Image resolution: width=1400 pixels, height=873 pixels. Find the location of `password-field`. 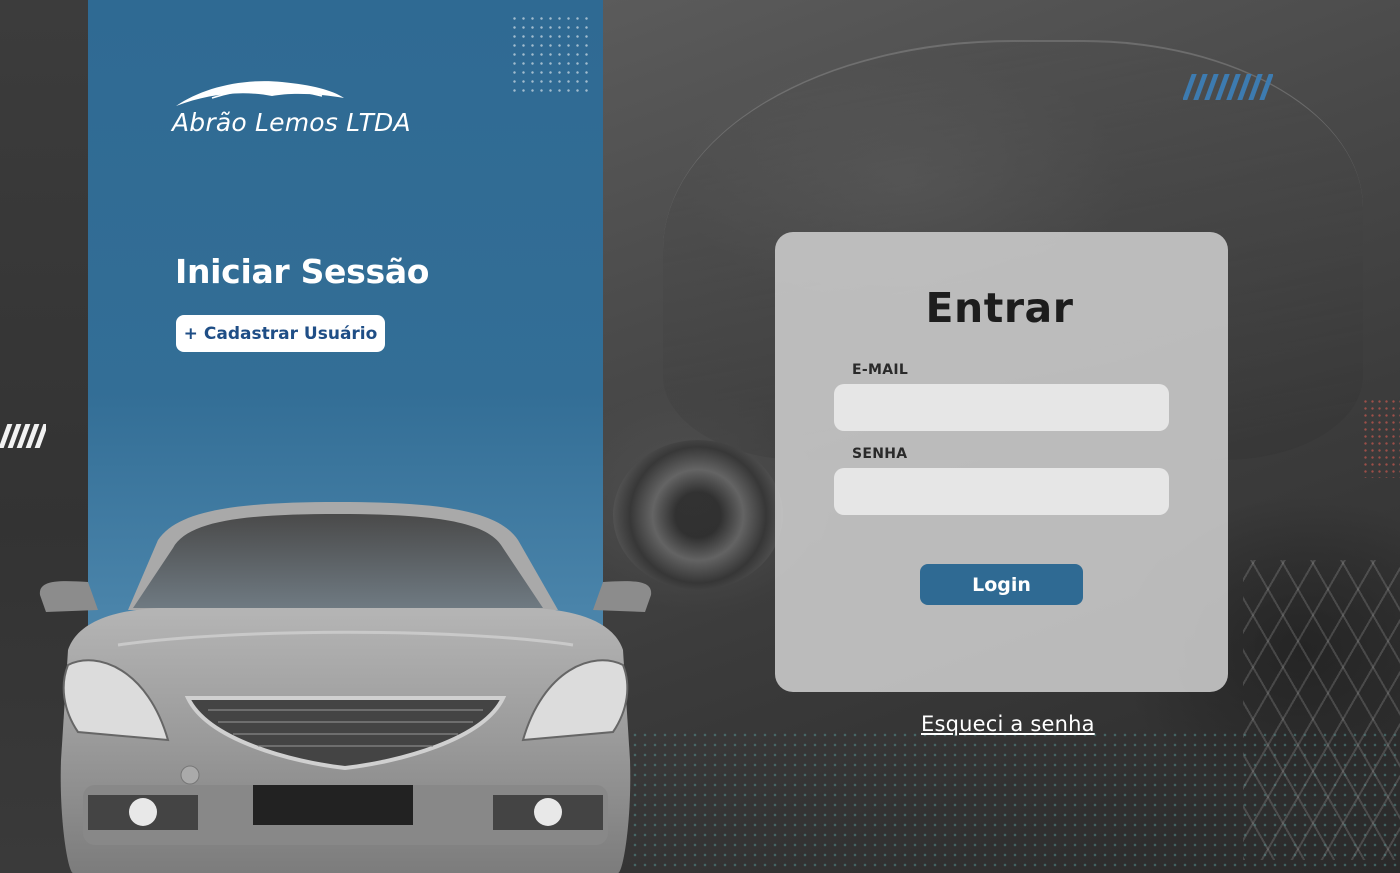

password-field is located at coordinates (1001, 491).